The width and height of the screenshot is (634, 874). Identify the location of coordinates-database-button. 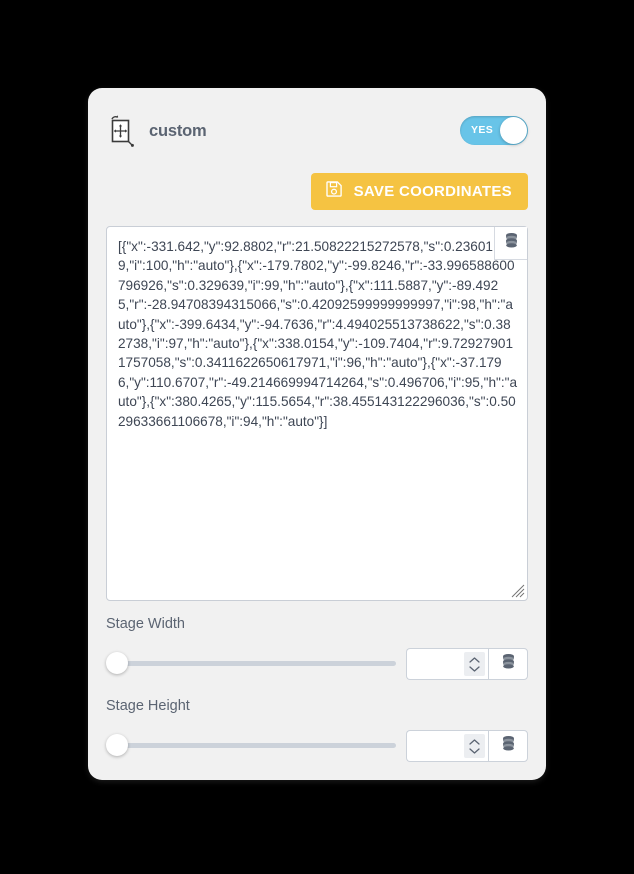
(510, 243).